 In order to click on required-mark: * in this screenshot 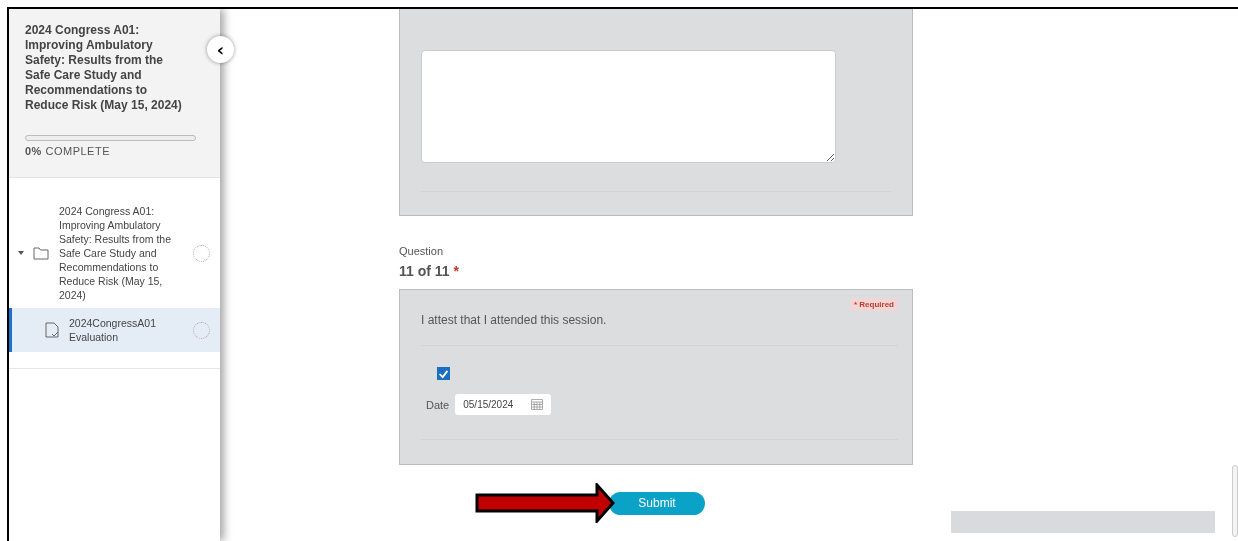, I will do `click(456, 271)`.